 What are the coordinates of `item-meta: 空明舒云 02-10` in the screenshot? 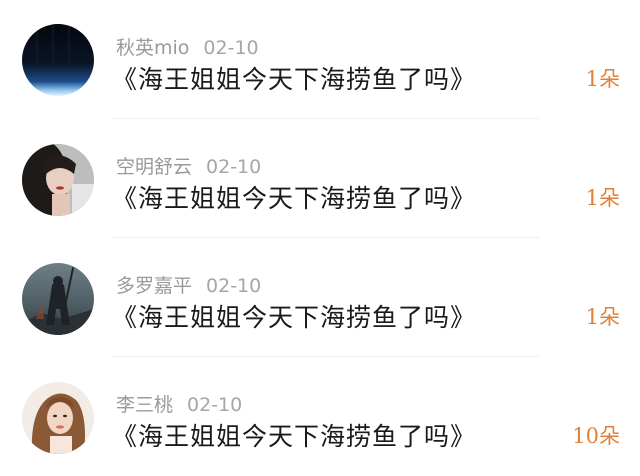 It's located at (188, 165).